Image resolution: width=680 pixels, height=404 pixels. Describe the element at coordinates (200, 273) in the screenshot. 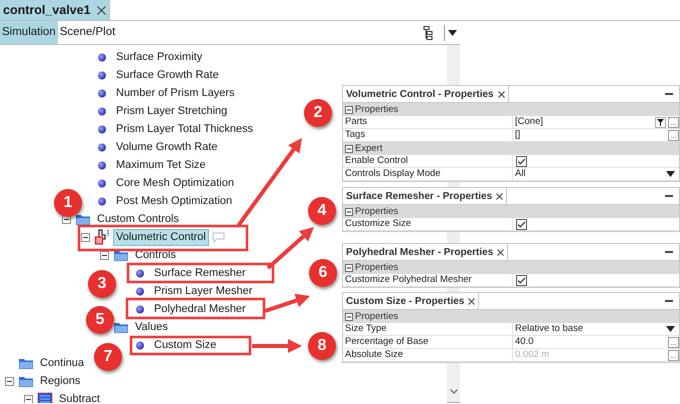

I see `tree-item: Surface Remesher` at that location.